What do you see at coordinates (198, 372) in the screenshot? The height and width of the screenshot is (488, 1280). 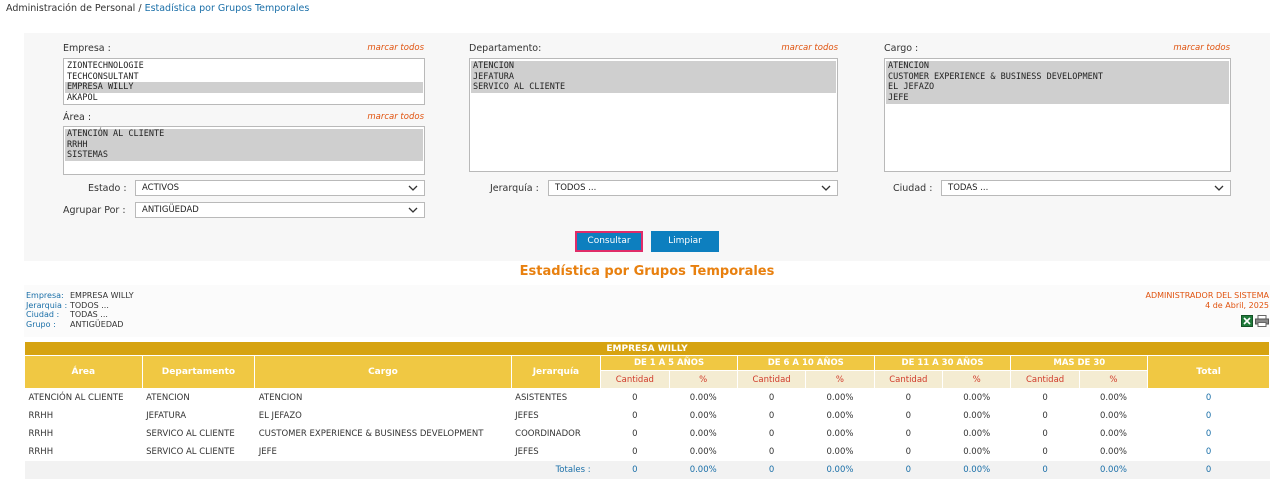 I see `col-departamento: Departamento` at bounding box center [198, 372].